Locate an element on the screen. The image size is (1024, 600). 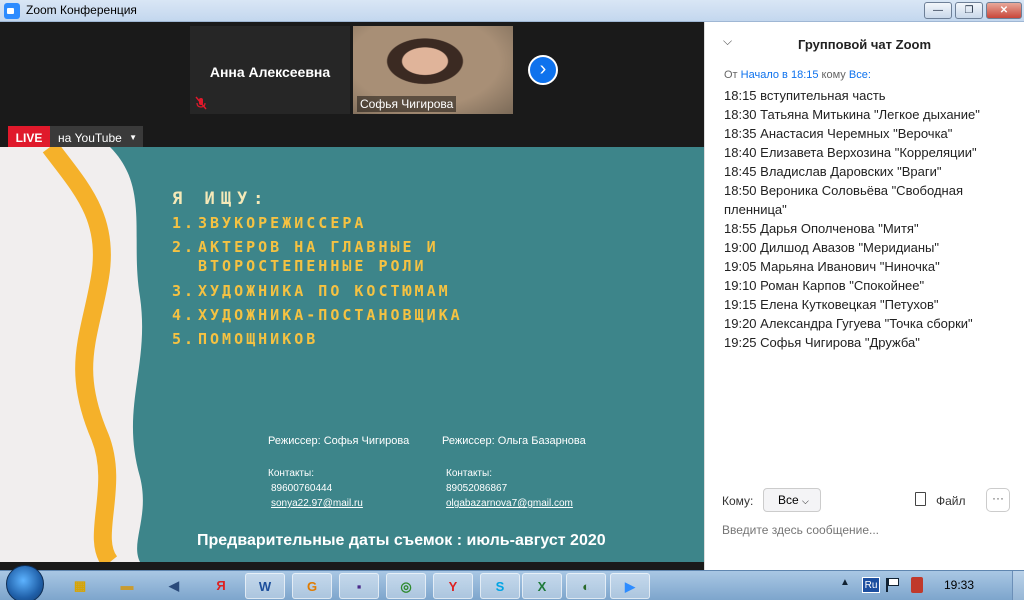
participant-tile: Анна Алексеевна is located at coordinates (270, 70).